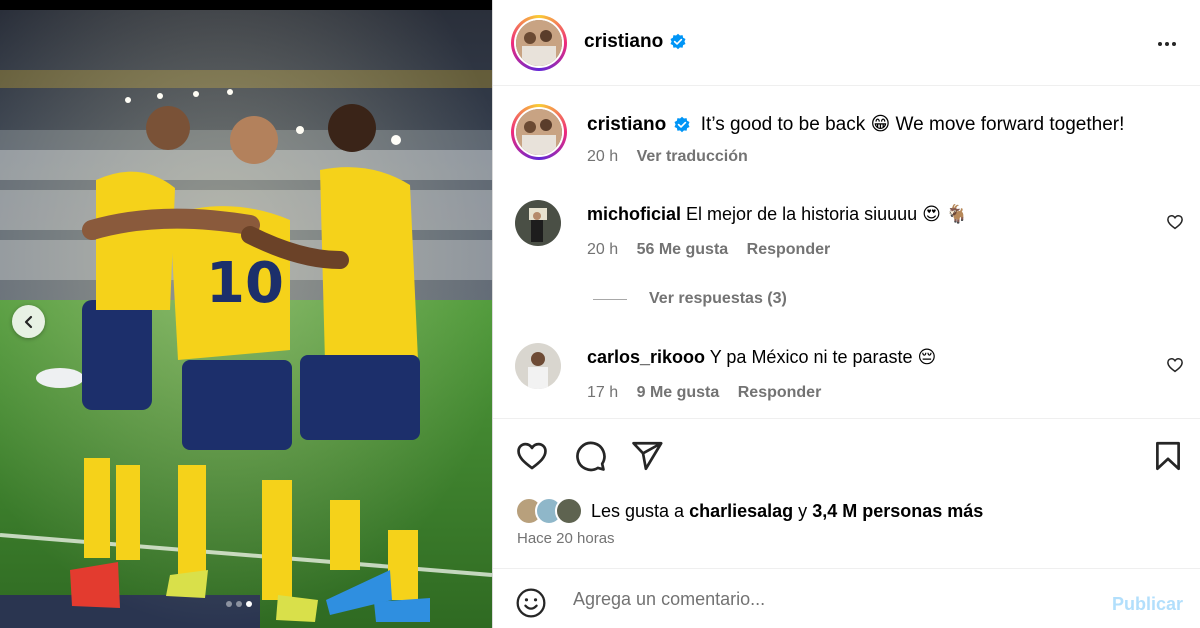  I want to click on comment-meta: 17 h 9 Me gusta Responder, so click(711, 393).